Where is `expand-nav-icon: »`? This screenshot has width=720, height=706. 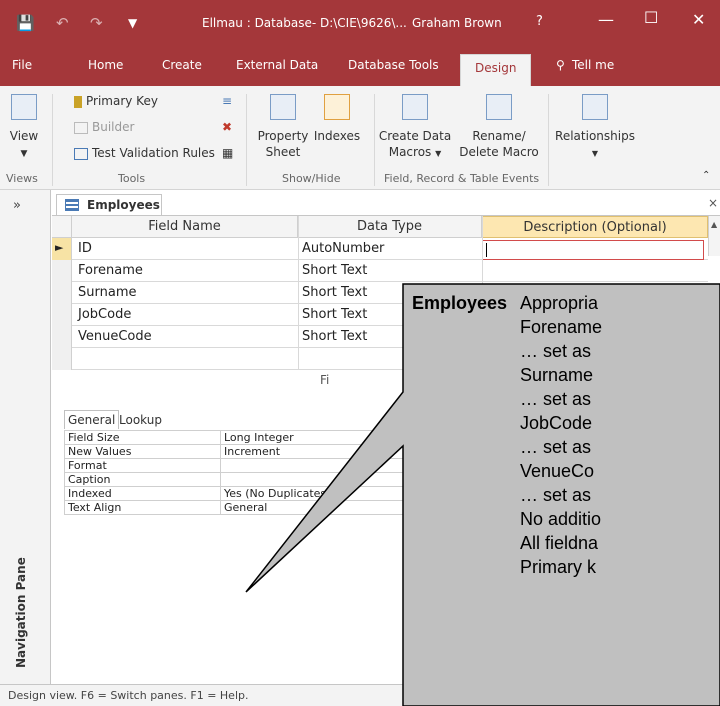
expand-nav-icon: » is located at coordinates (17, 205).